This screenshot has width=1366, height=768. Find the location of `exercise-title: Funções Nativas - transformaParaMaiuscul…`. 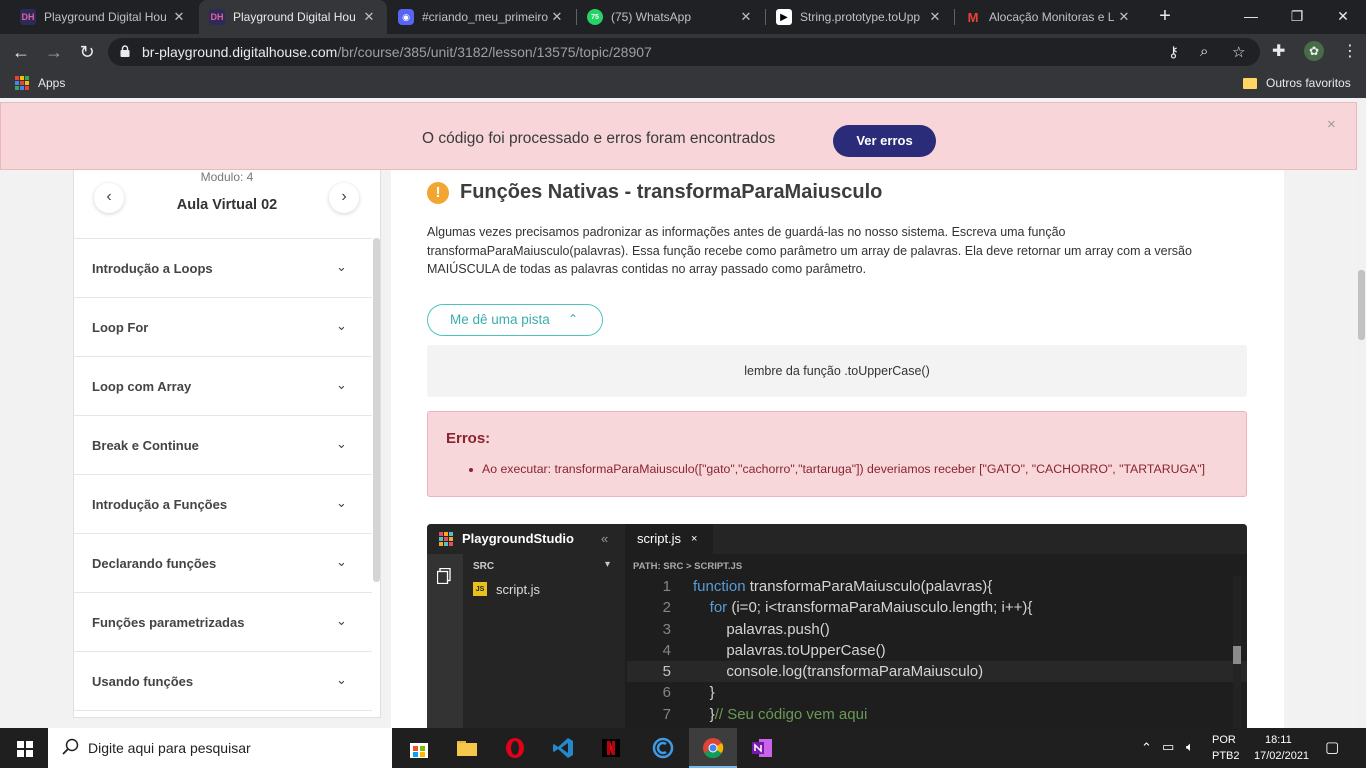

exercise-title: Funções Nativas - transformaParaMaiuscul… is located at coordinates (671, 192).